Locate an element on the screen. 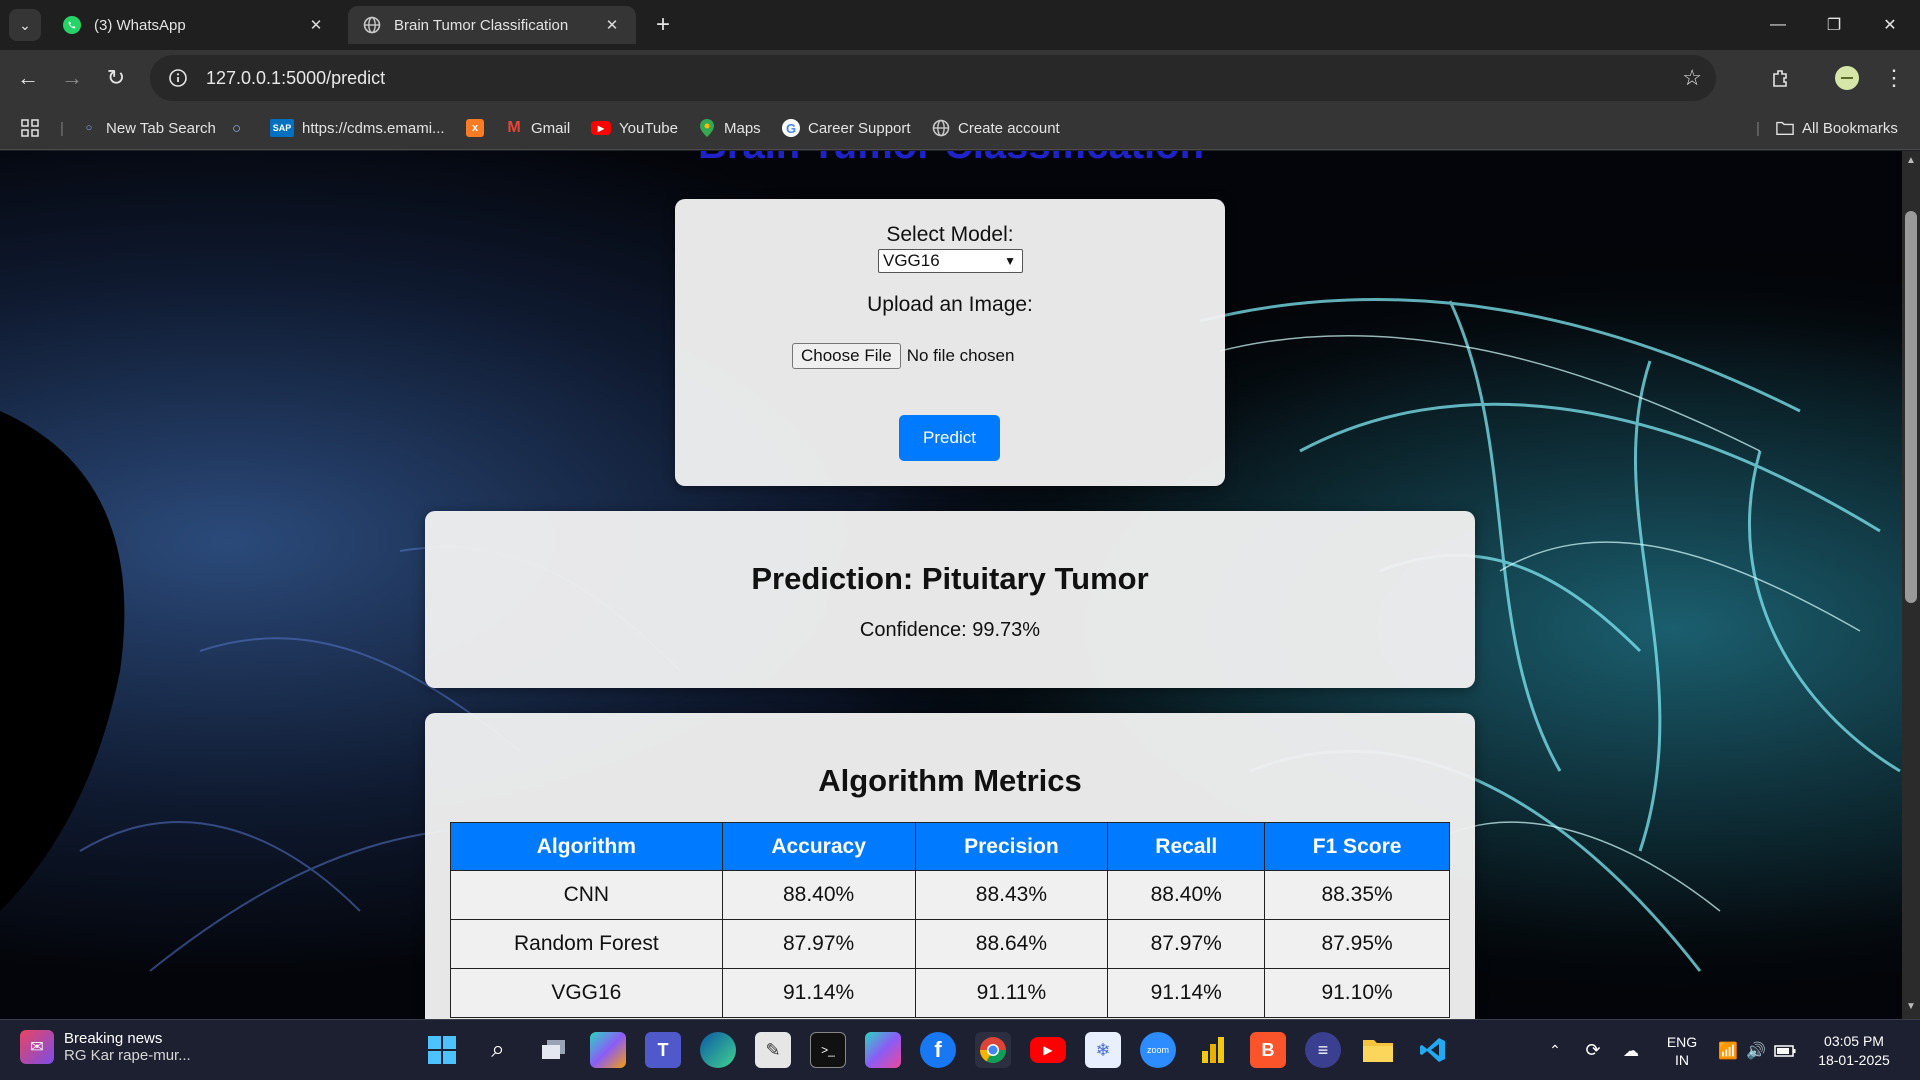  reload-icon: ↻ is located at coordinates (116, 78).